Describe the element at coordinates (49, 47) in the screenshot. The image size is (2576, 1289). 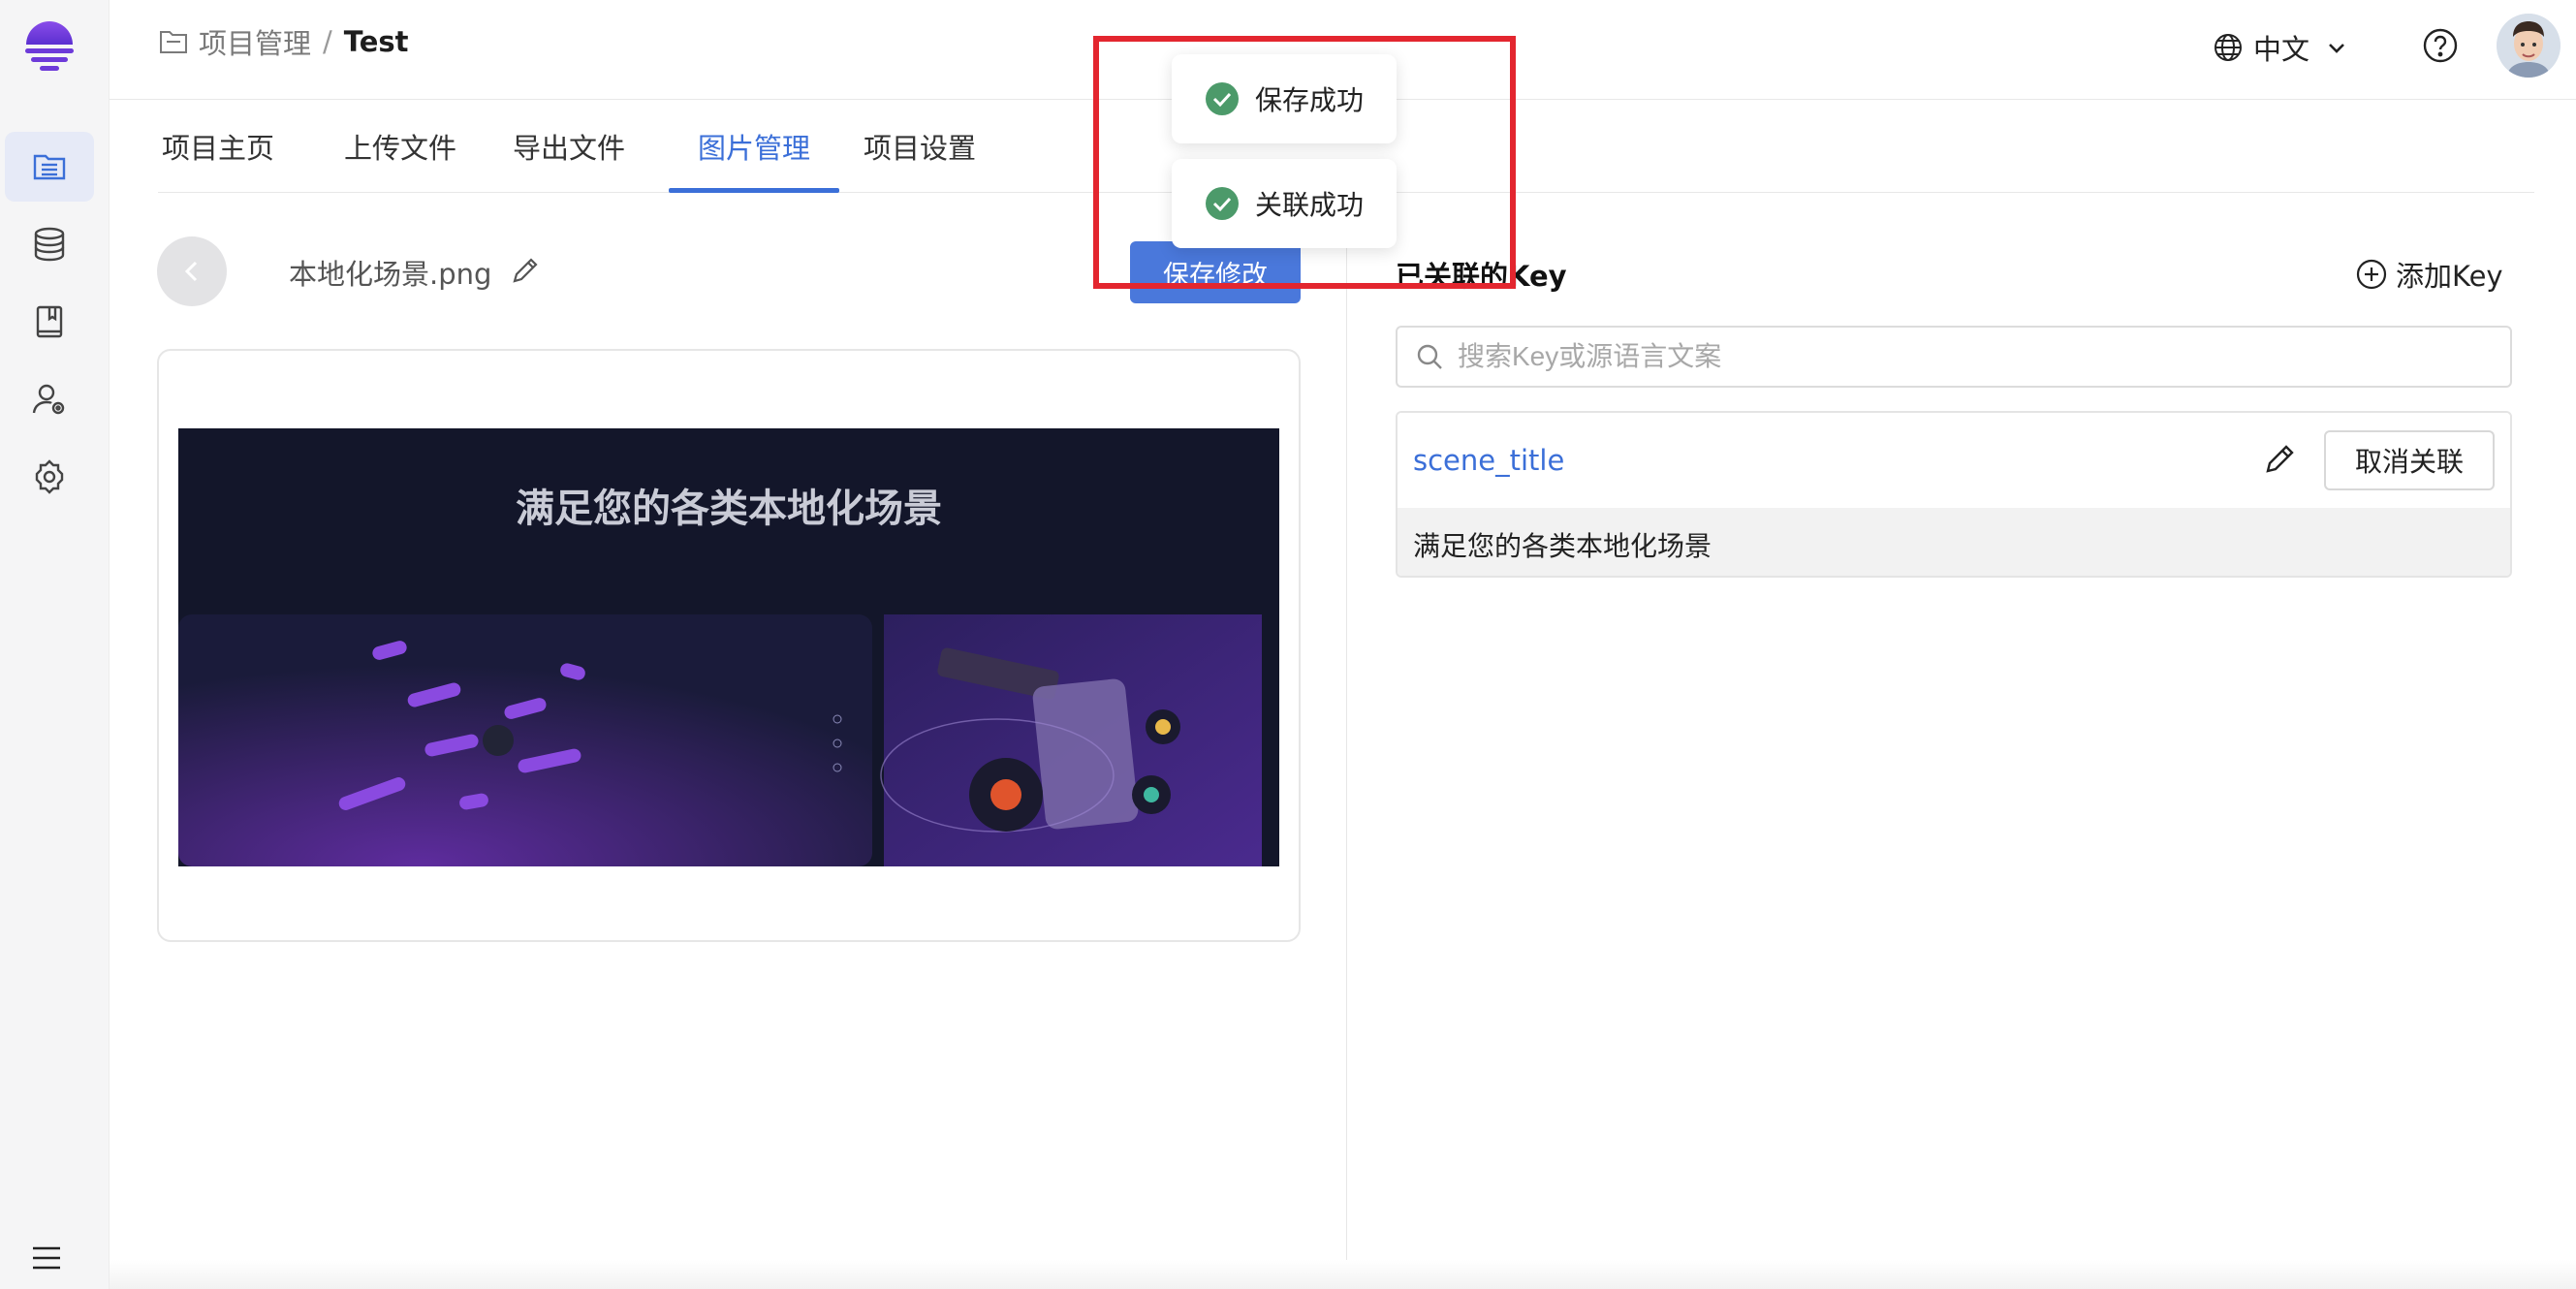
I see `app-logo` at that location.